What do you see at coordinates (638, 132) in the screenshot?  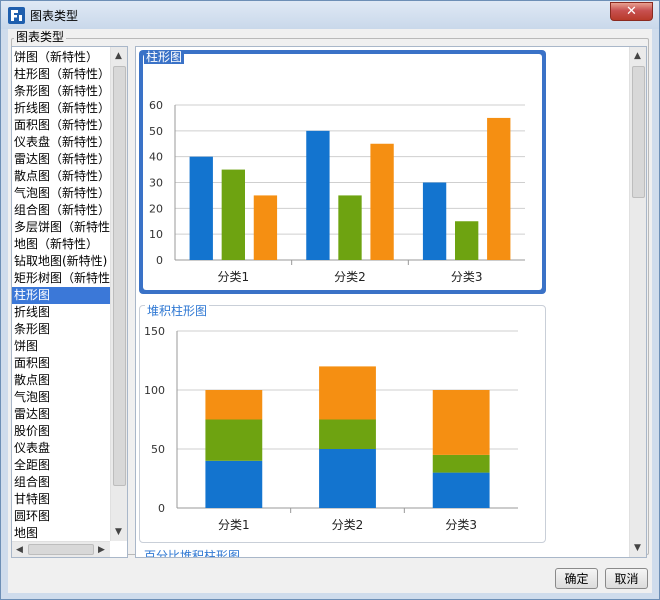 I see `preview-vertical-thumb` at bounding box center [638, 132].